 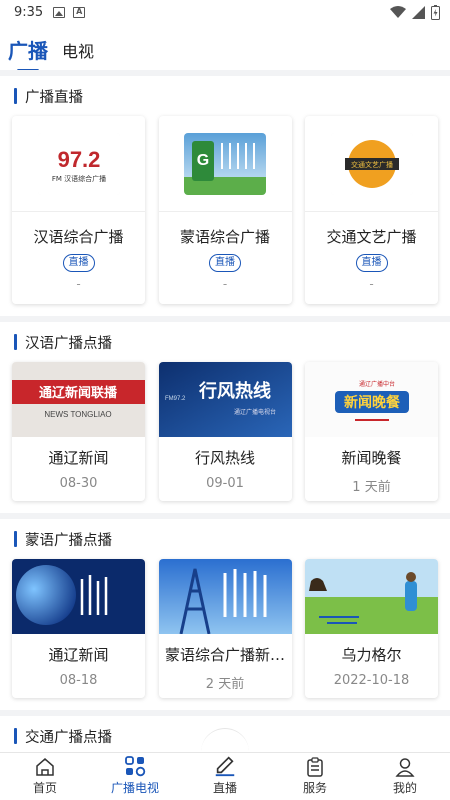 What do you see at coordinates (78, 393) in the screenshot?
I see `thumb-title: 通辽新闻联播` at bounding box center [78, 393].